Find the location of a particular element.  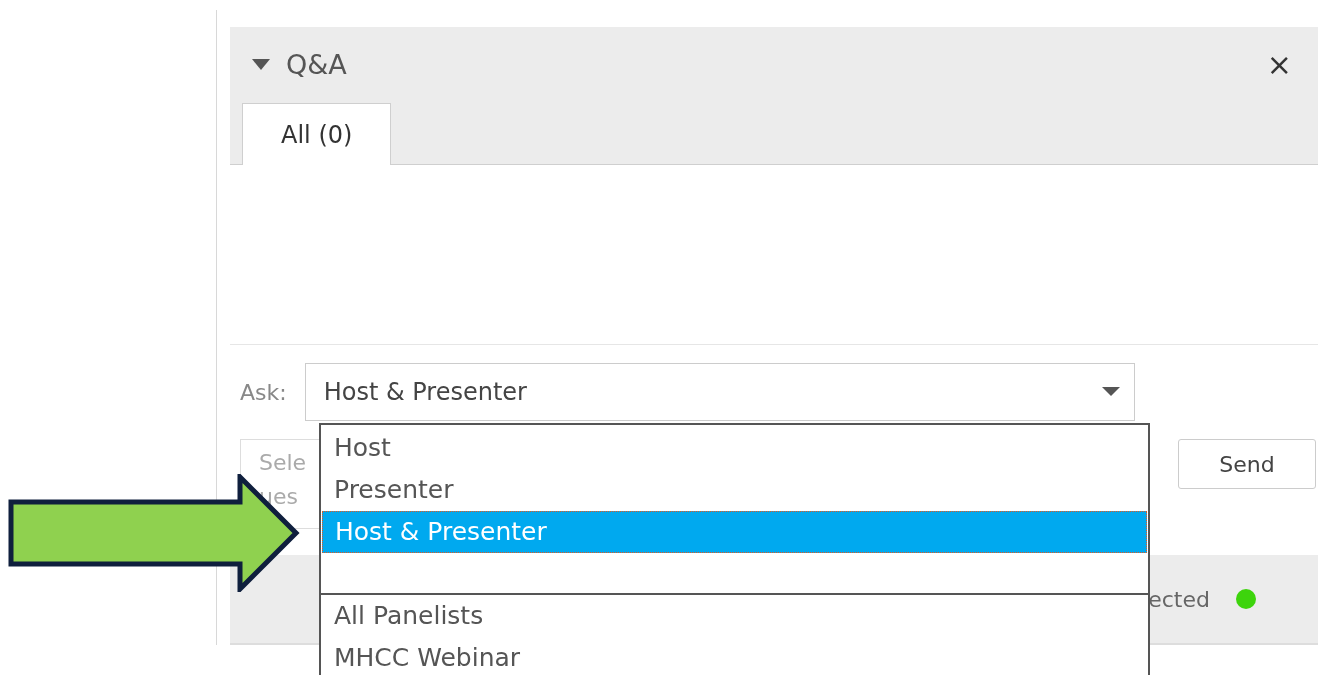

close-button: × is located at coordinates (1281, 65).